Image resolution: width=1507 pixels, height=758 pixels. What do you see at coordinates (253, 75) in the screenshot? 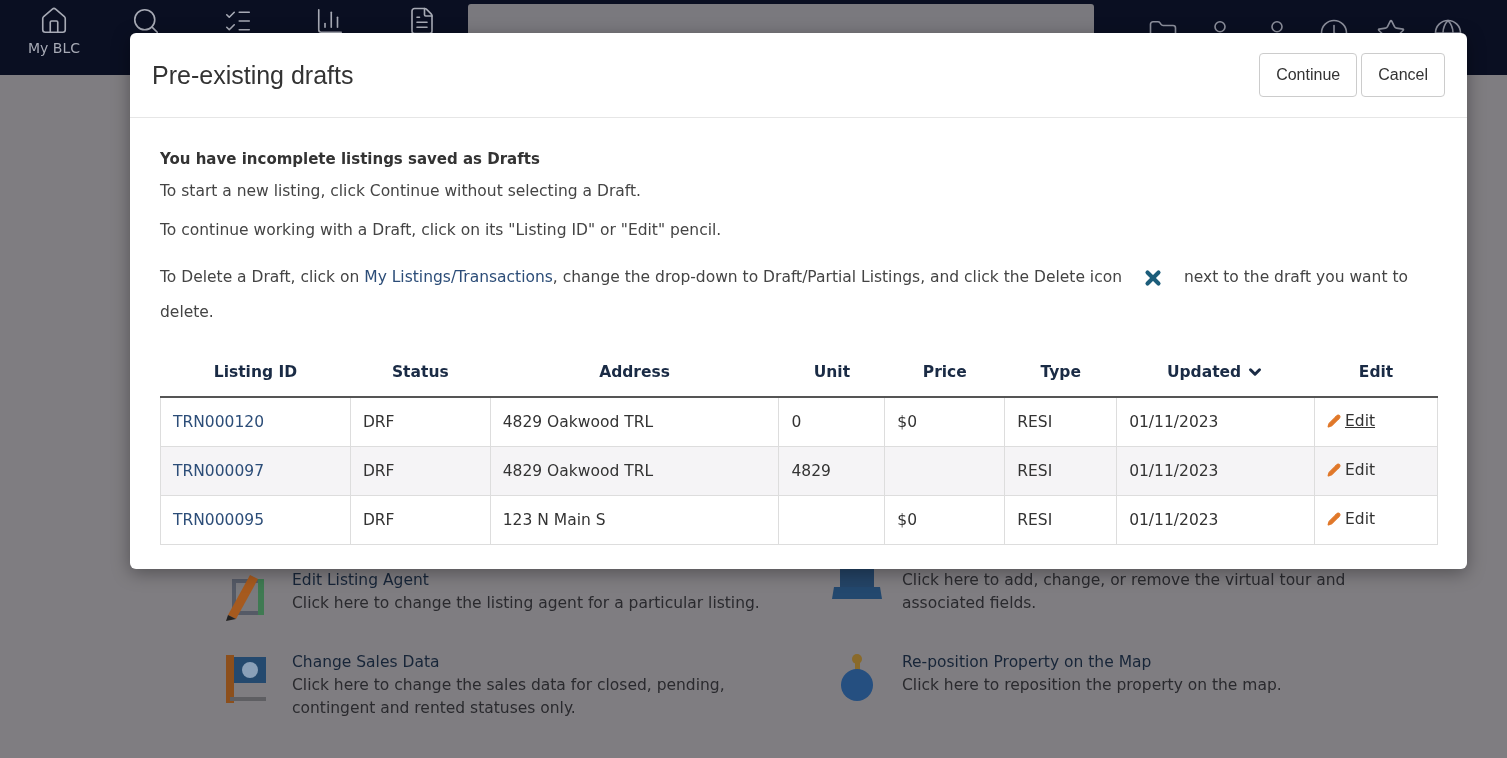
I see `dialog-title: Pre-existing drafts` at bounding box center [253, 75].